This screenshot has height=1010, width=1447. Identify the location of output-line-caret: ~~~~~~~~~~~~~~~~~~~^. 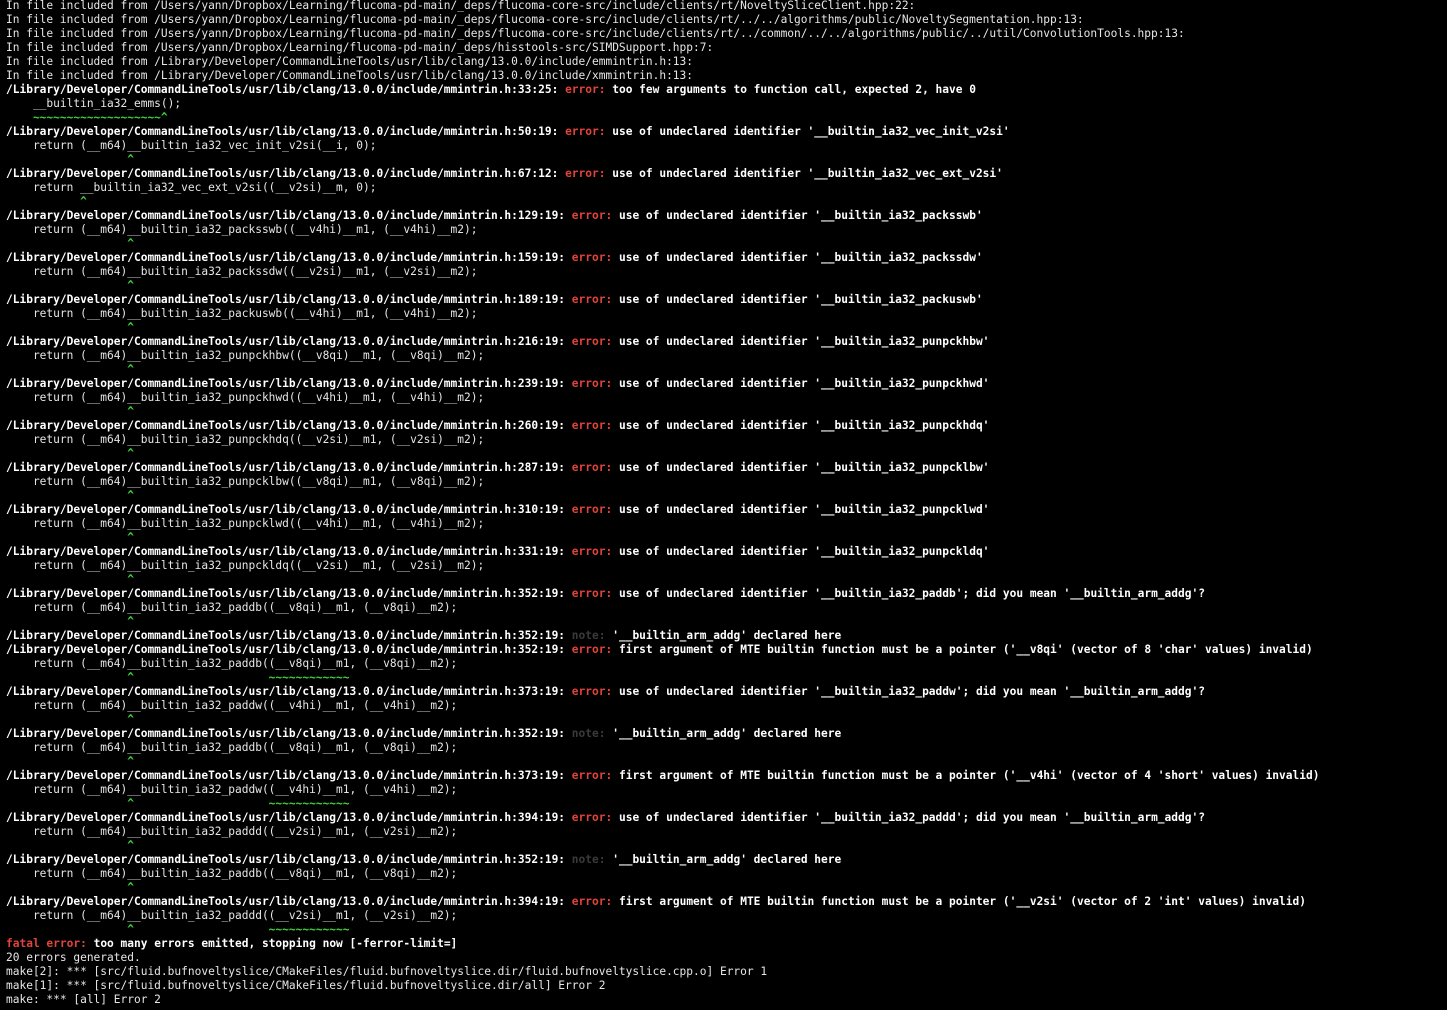
(726, 118).